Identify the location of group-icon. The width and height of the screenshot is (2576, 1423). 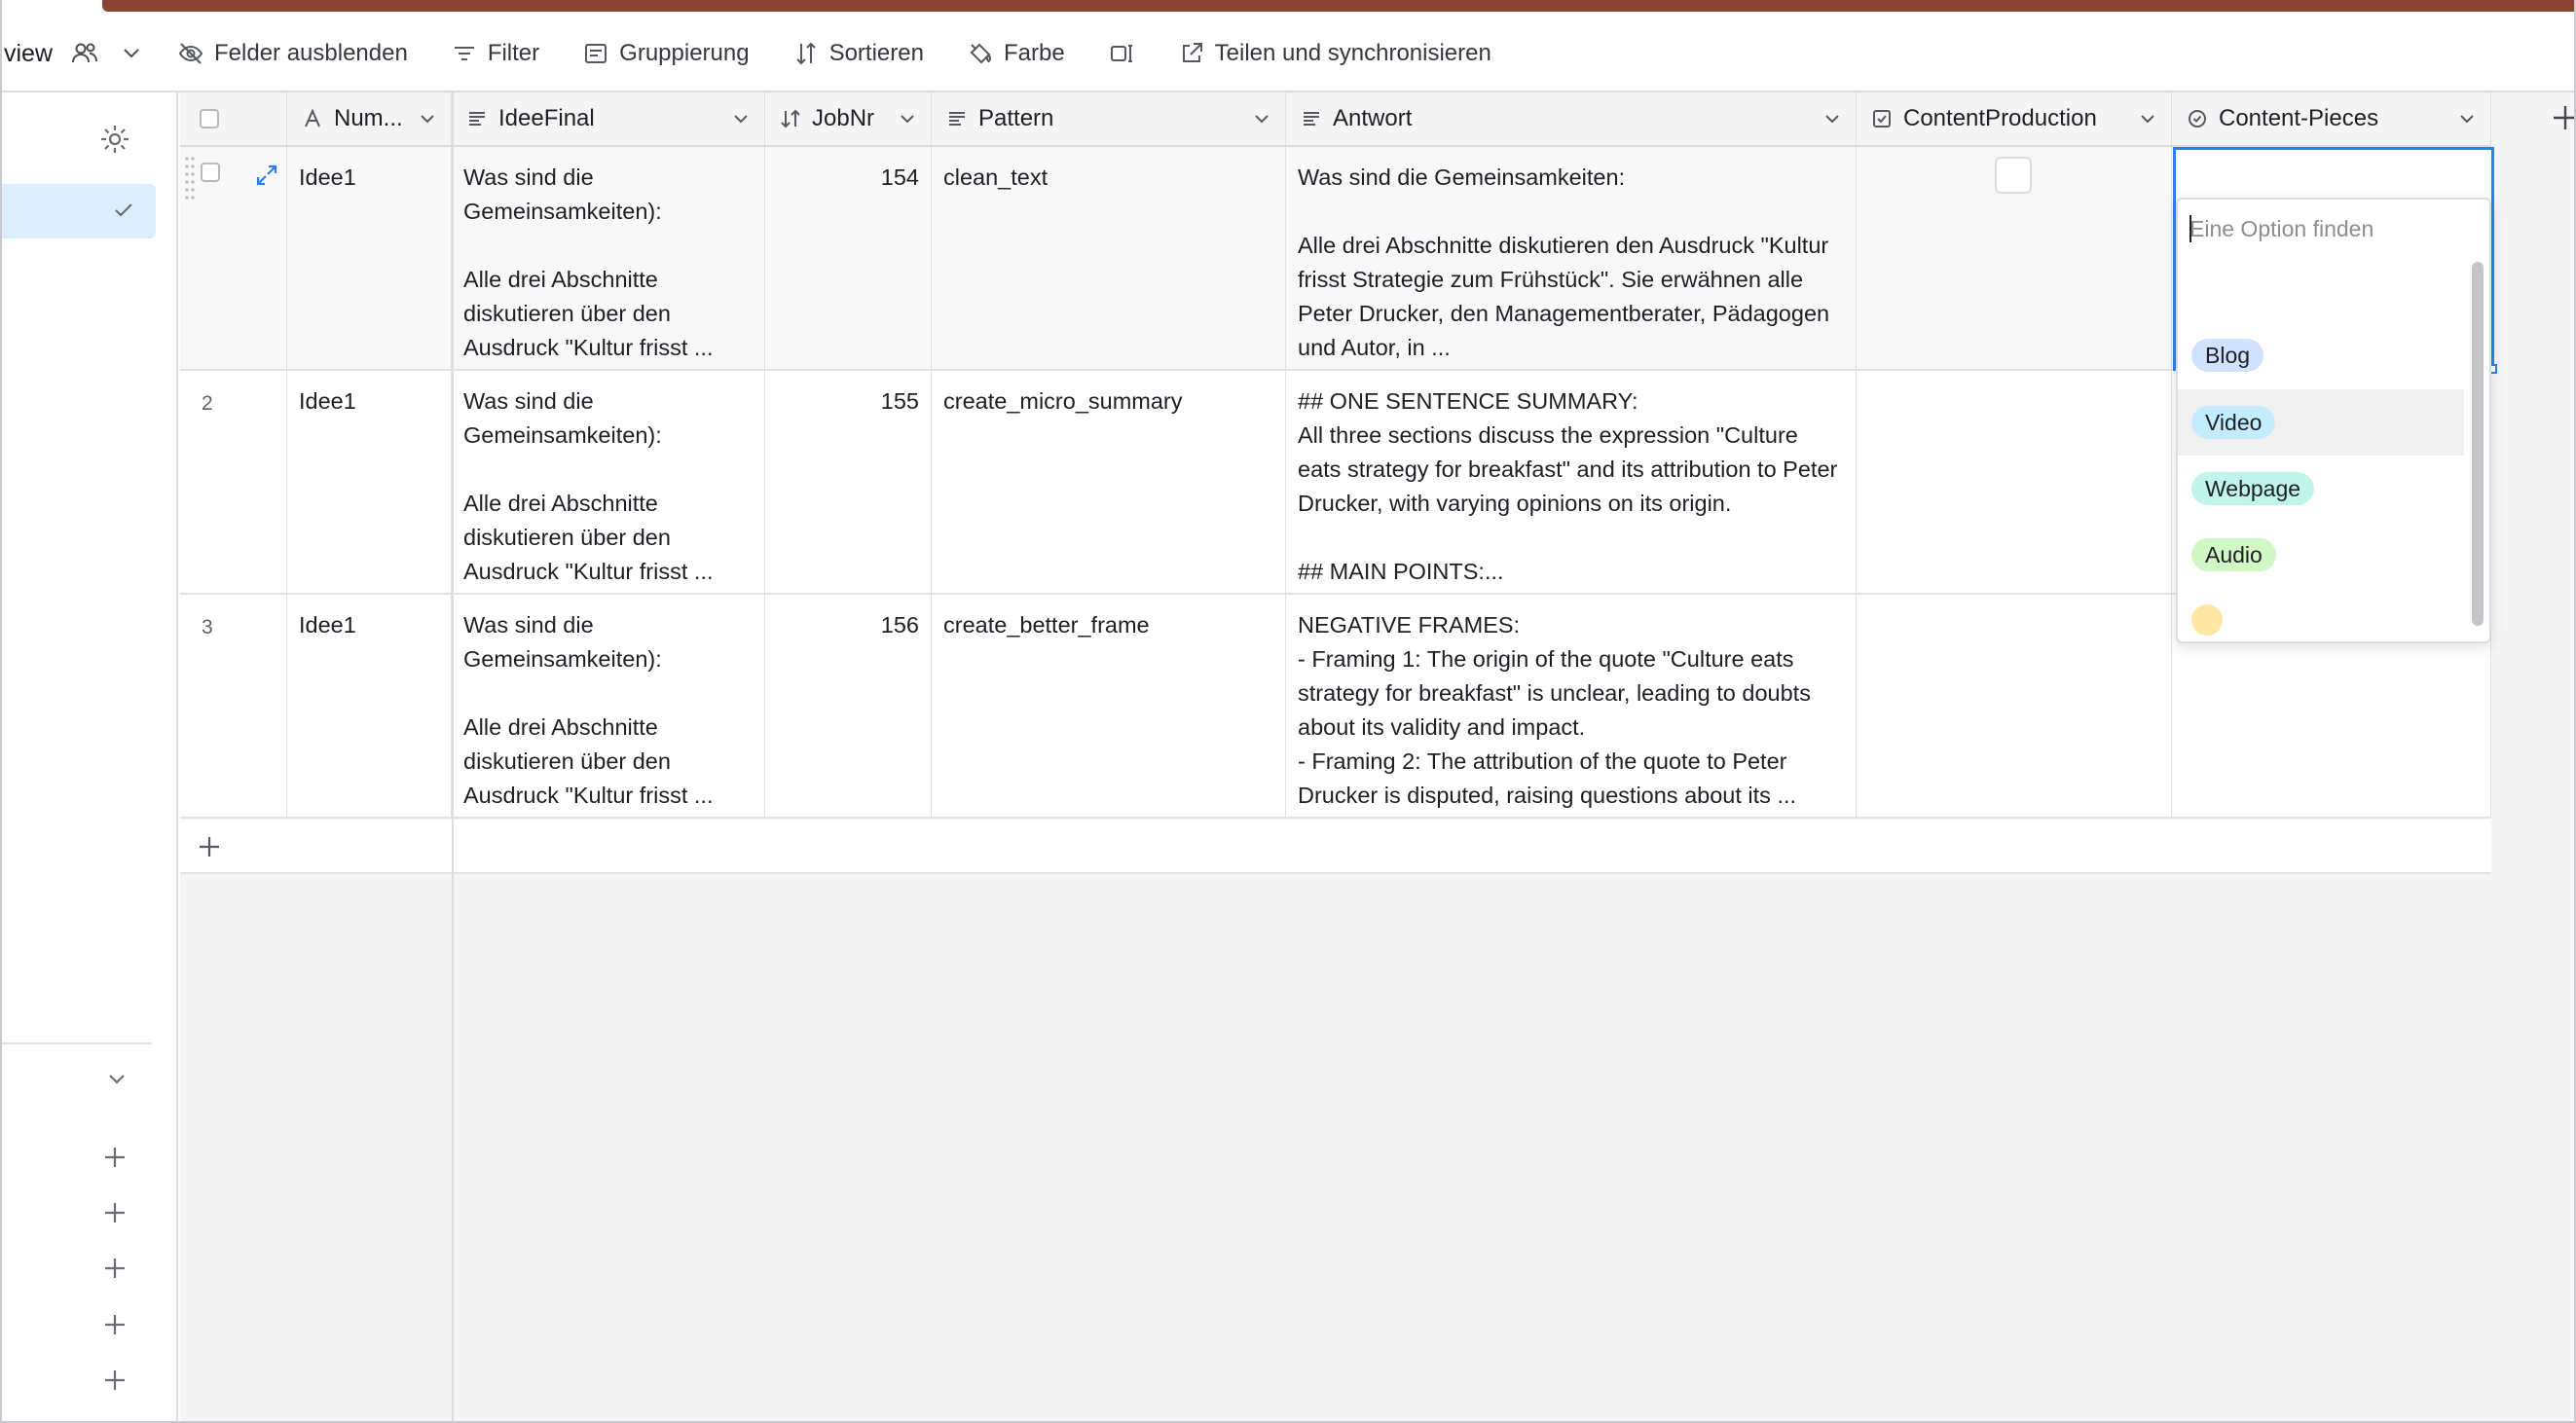
(596, 53).